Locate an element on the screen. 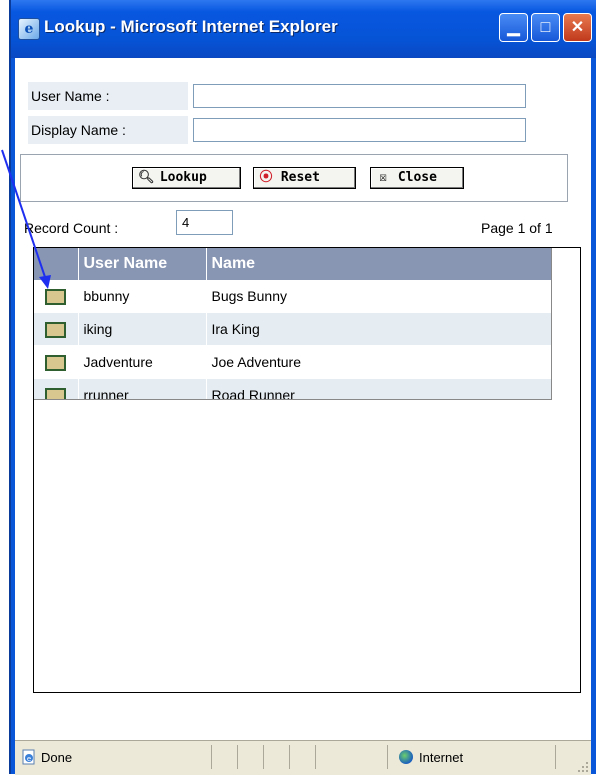 The width and height of the screenshot is (596, 775). status-bar: e Done Internet is located at coordinates (303, 757).